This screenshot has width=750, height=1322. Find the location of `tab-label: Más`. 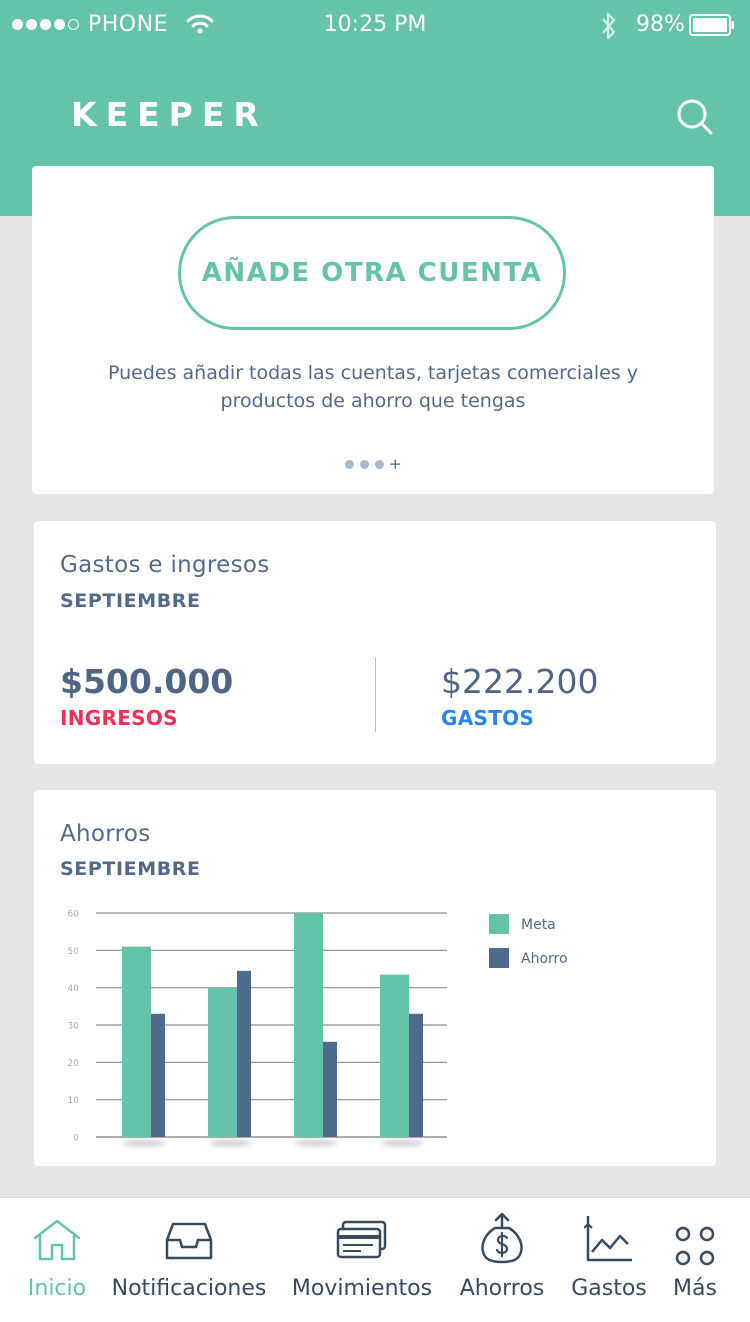

tab-label: Más is located at coordinates (695, 1288).